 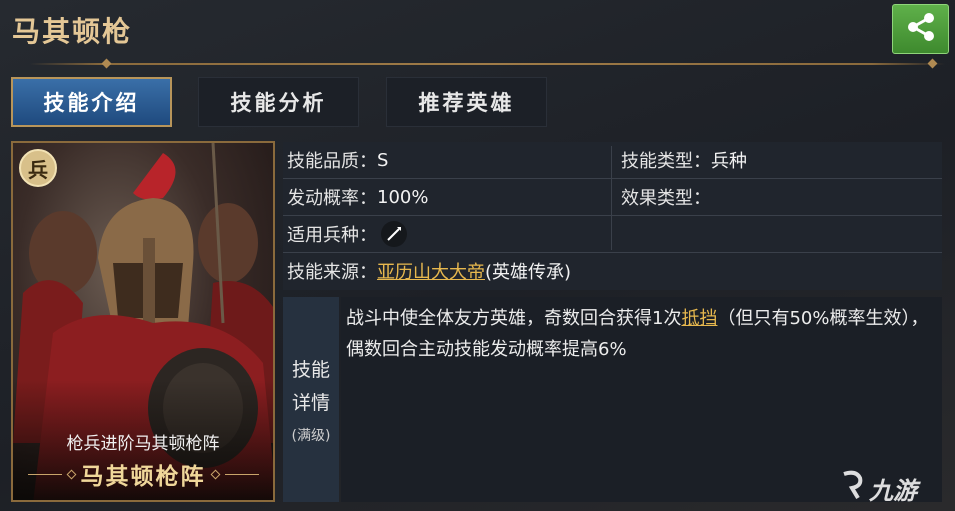 What do you see at coordinates (852, 488) in the screenshot?
I see `jiuyou-logo-icon` at bounding box center [852, 488].